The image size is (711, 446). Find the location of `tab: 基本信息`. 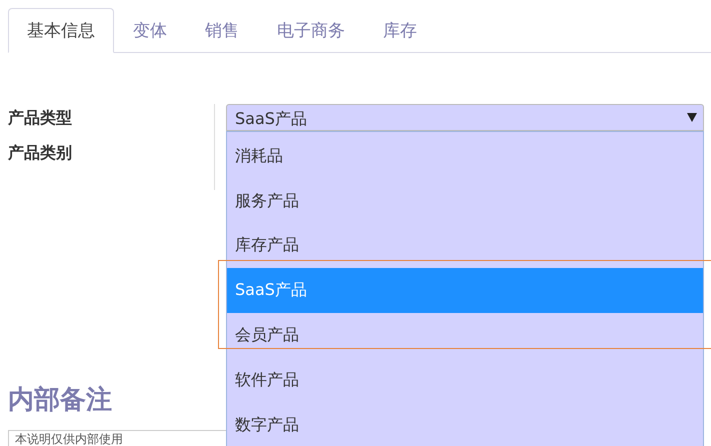

tab: 基本信息 is located at coordinates (61, 30).